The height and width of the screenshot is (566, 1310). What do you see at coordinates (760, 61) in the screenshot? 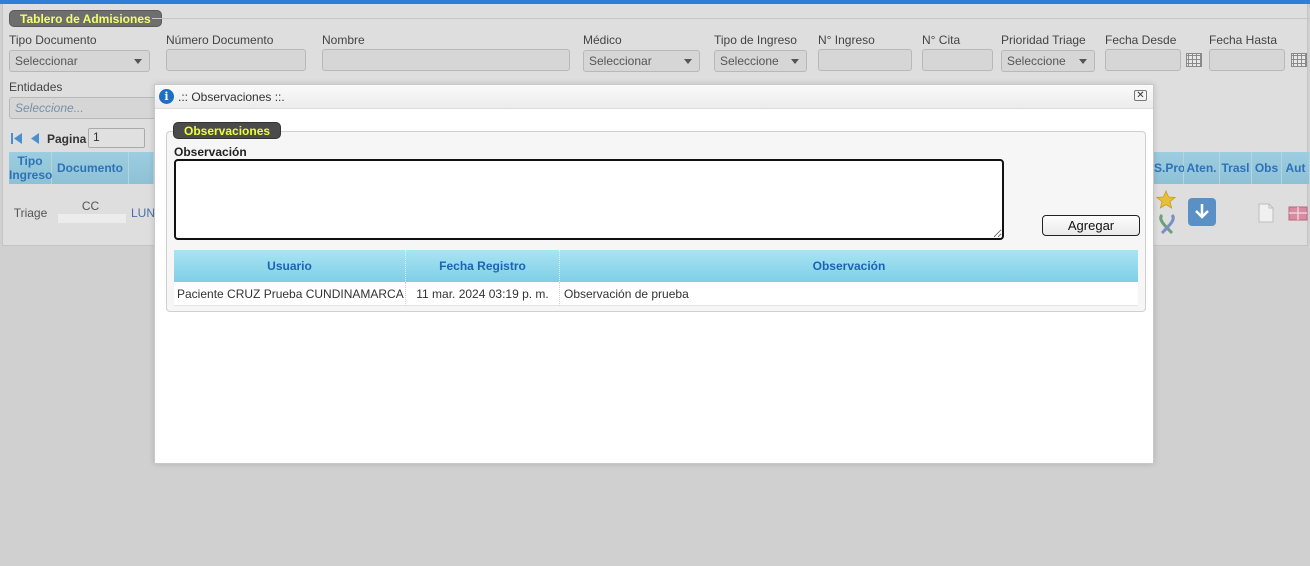
I see `tipo-ingreso-select: Seleccione` at bounding box center [760, 61].